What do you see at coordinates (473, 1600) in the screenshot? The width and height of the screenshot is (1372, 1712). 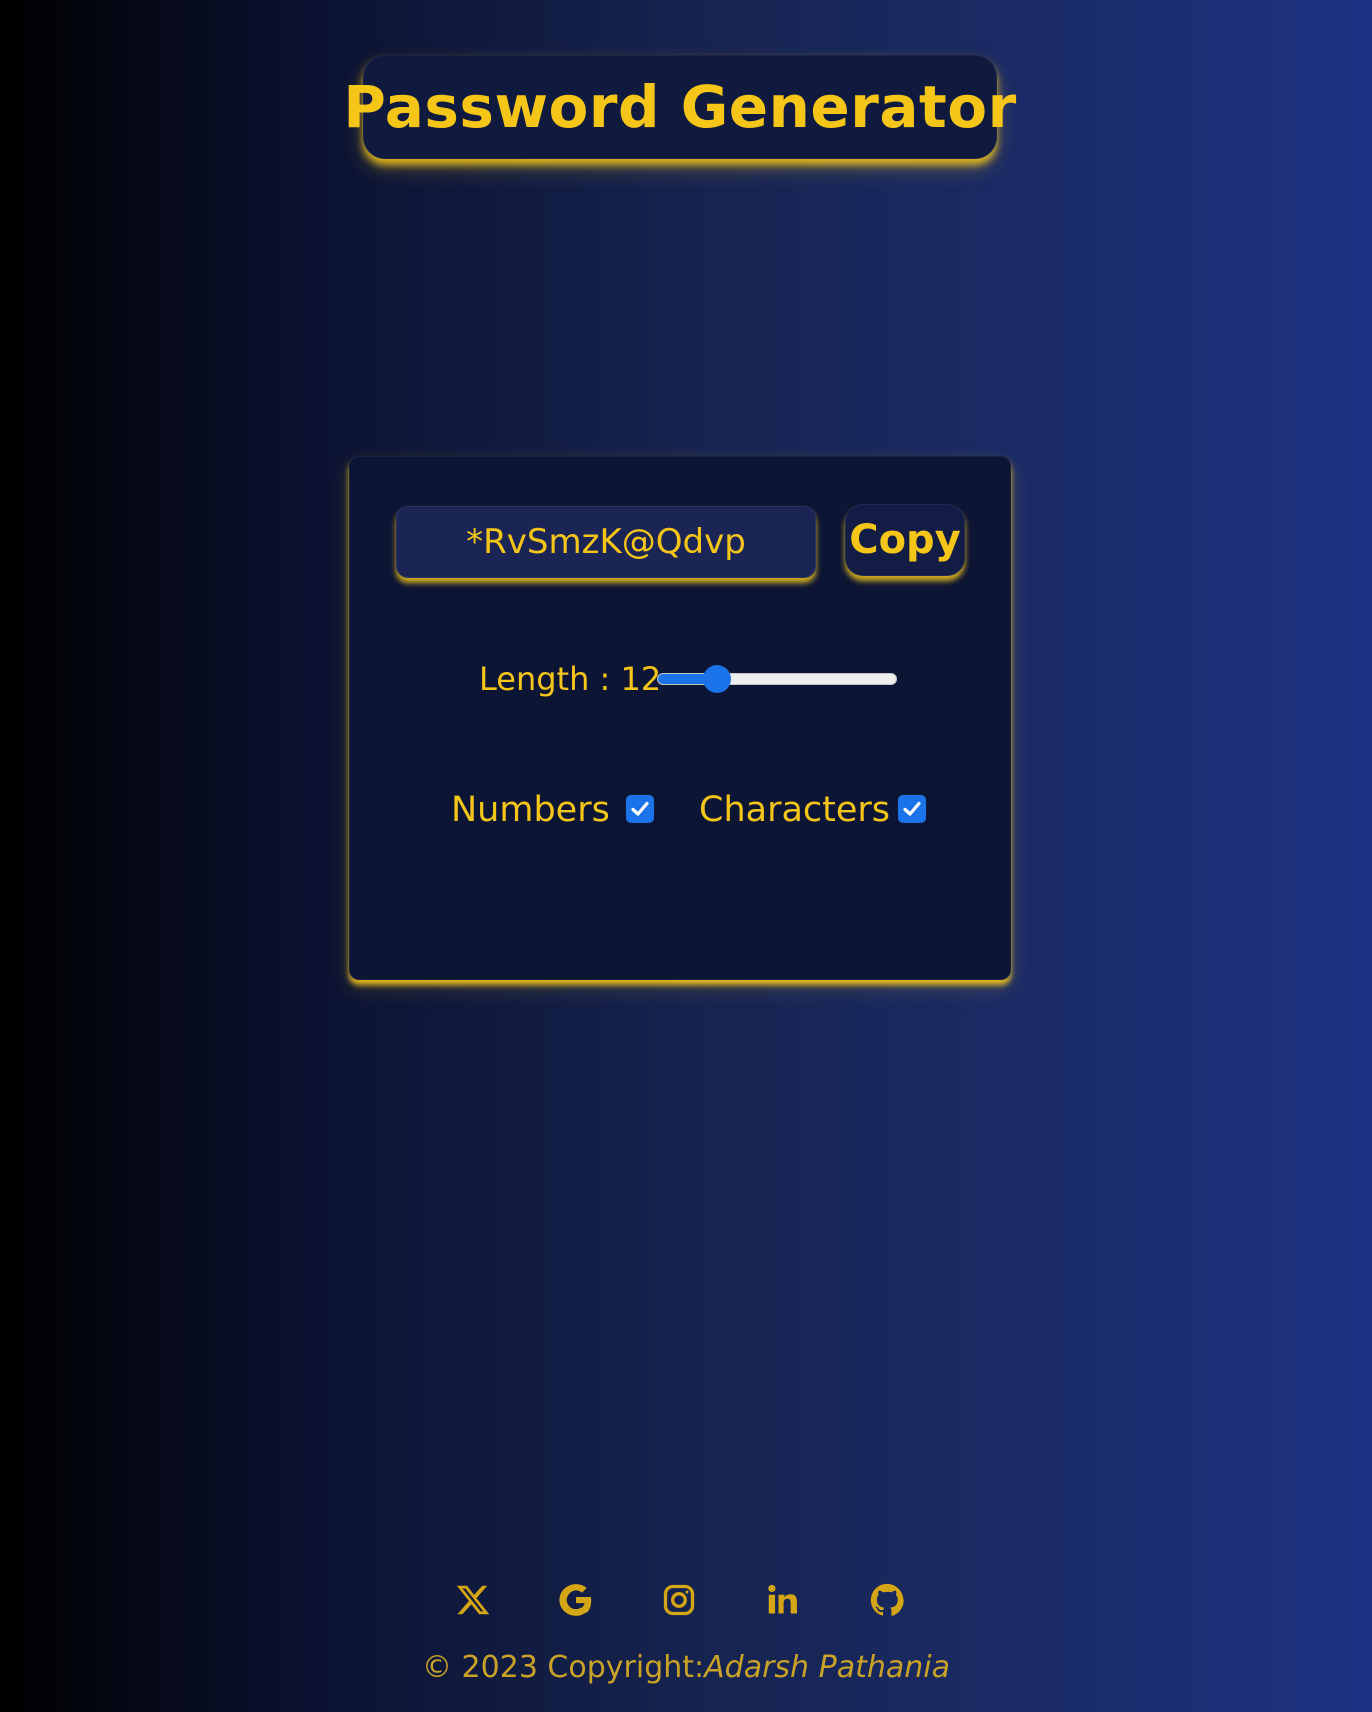 I see `x-icon` at bounding box center [473, 1600].